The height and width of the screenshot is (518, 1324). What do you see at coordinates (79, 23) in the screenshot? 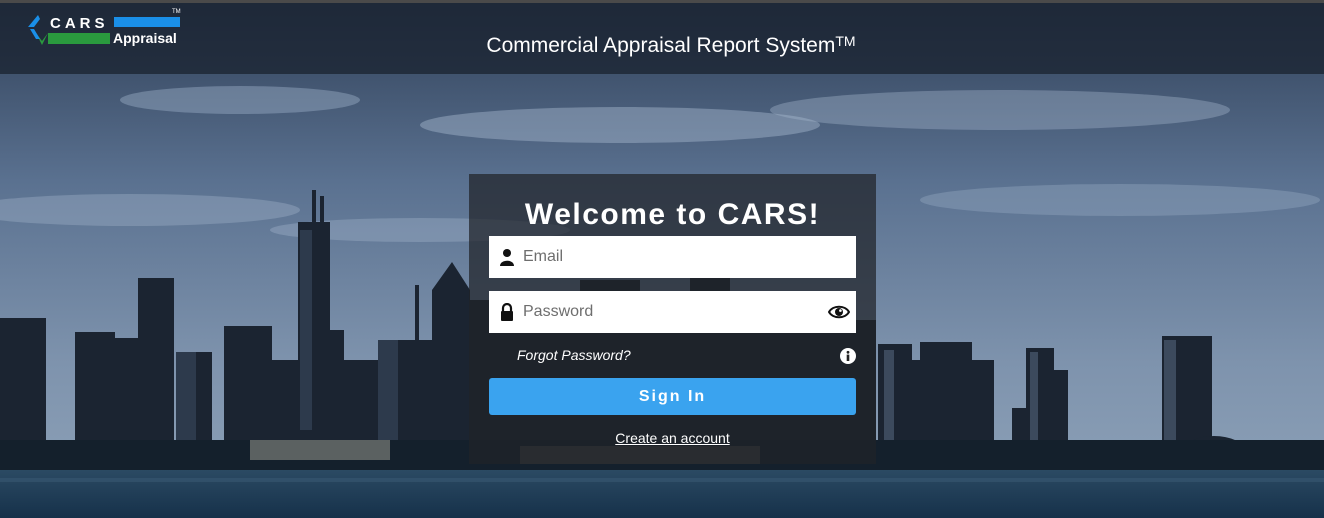
I see `logo-cars-text: CARS` at bounding box center [79, 23].